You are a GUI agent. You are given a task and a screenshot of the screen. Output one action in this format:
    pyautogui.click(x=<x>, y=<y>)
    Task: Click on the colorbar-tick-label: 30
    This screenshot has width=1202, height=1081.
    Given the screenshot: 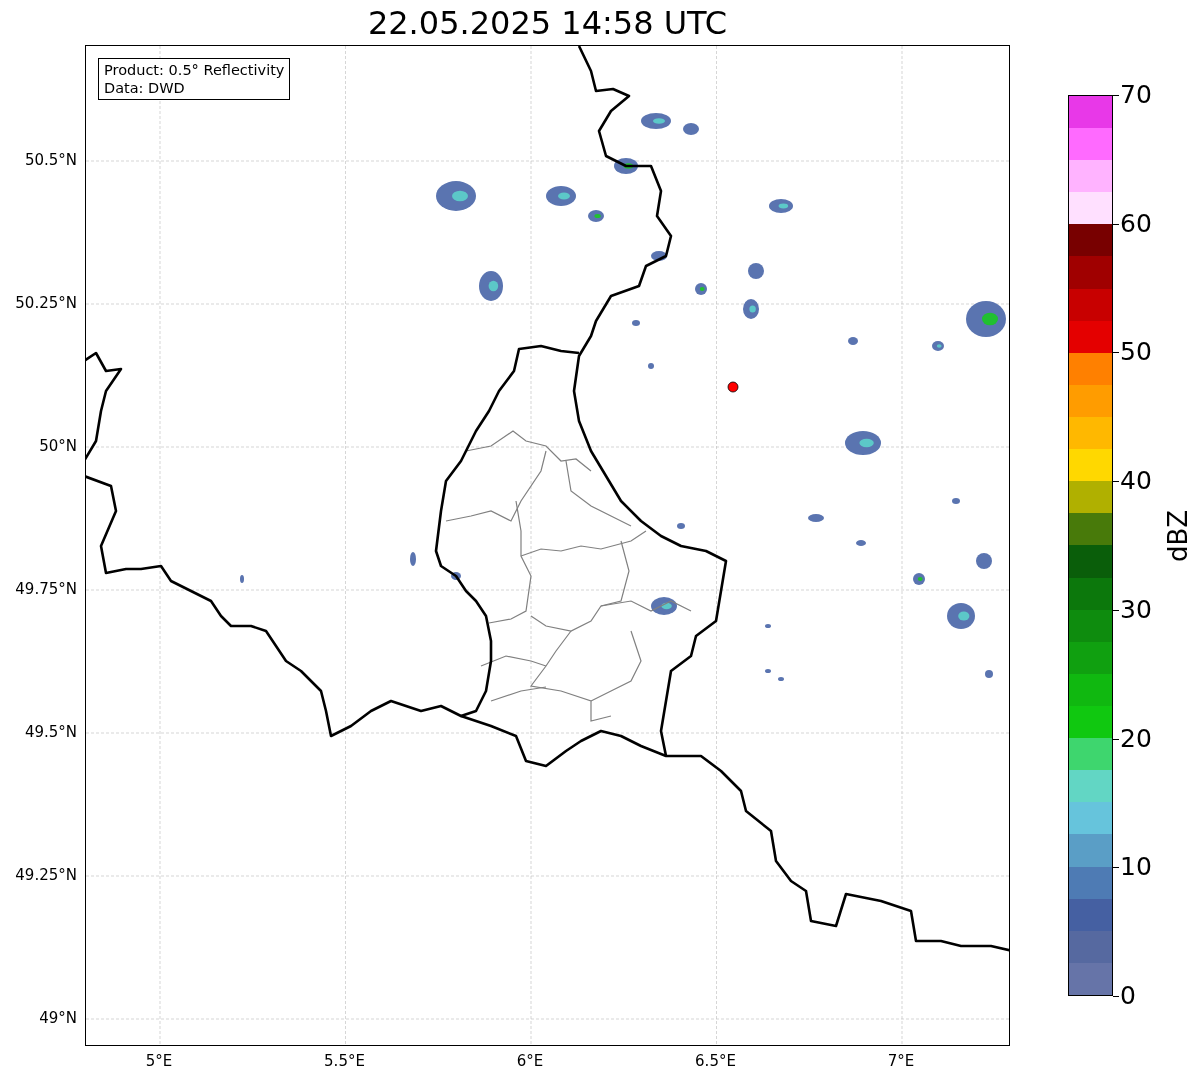 What is the action you would take?
    pyautogui.click(x=1136, y=609)
    